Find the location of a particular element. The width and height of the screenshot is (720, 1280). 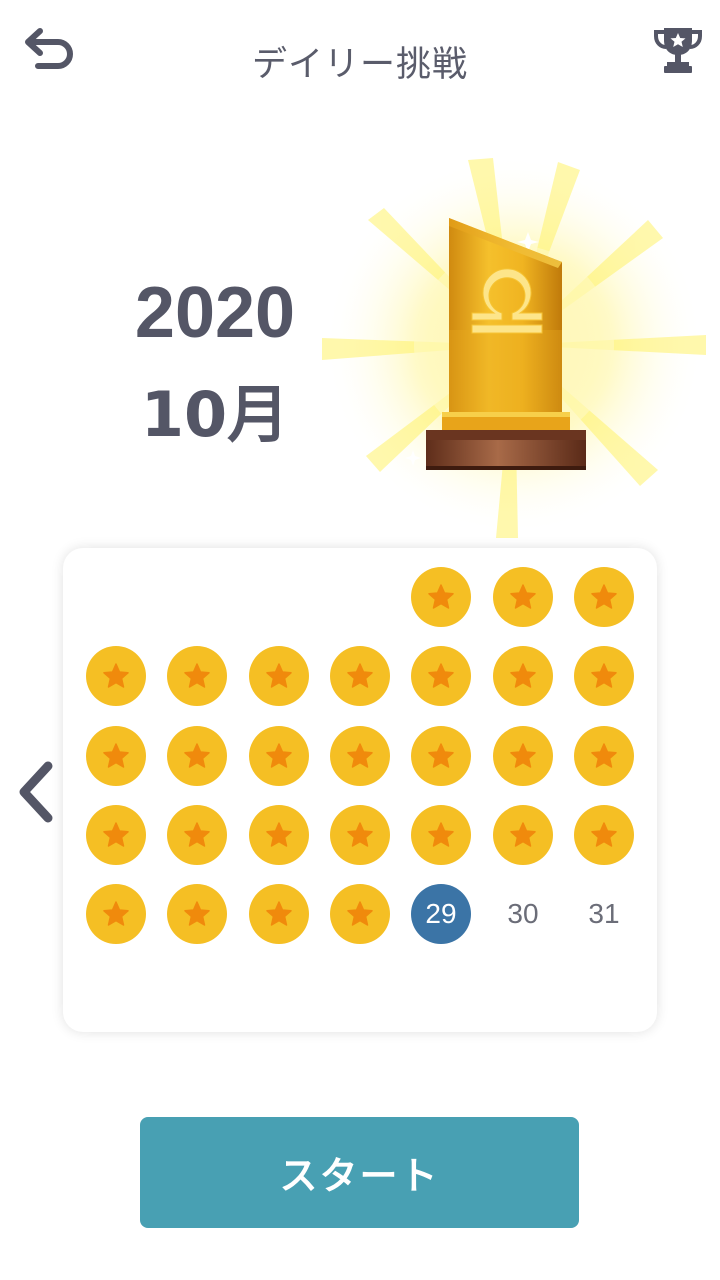

trophy-icon is located at coordinates (678, 50).